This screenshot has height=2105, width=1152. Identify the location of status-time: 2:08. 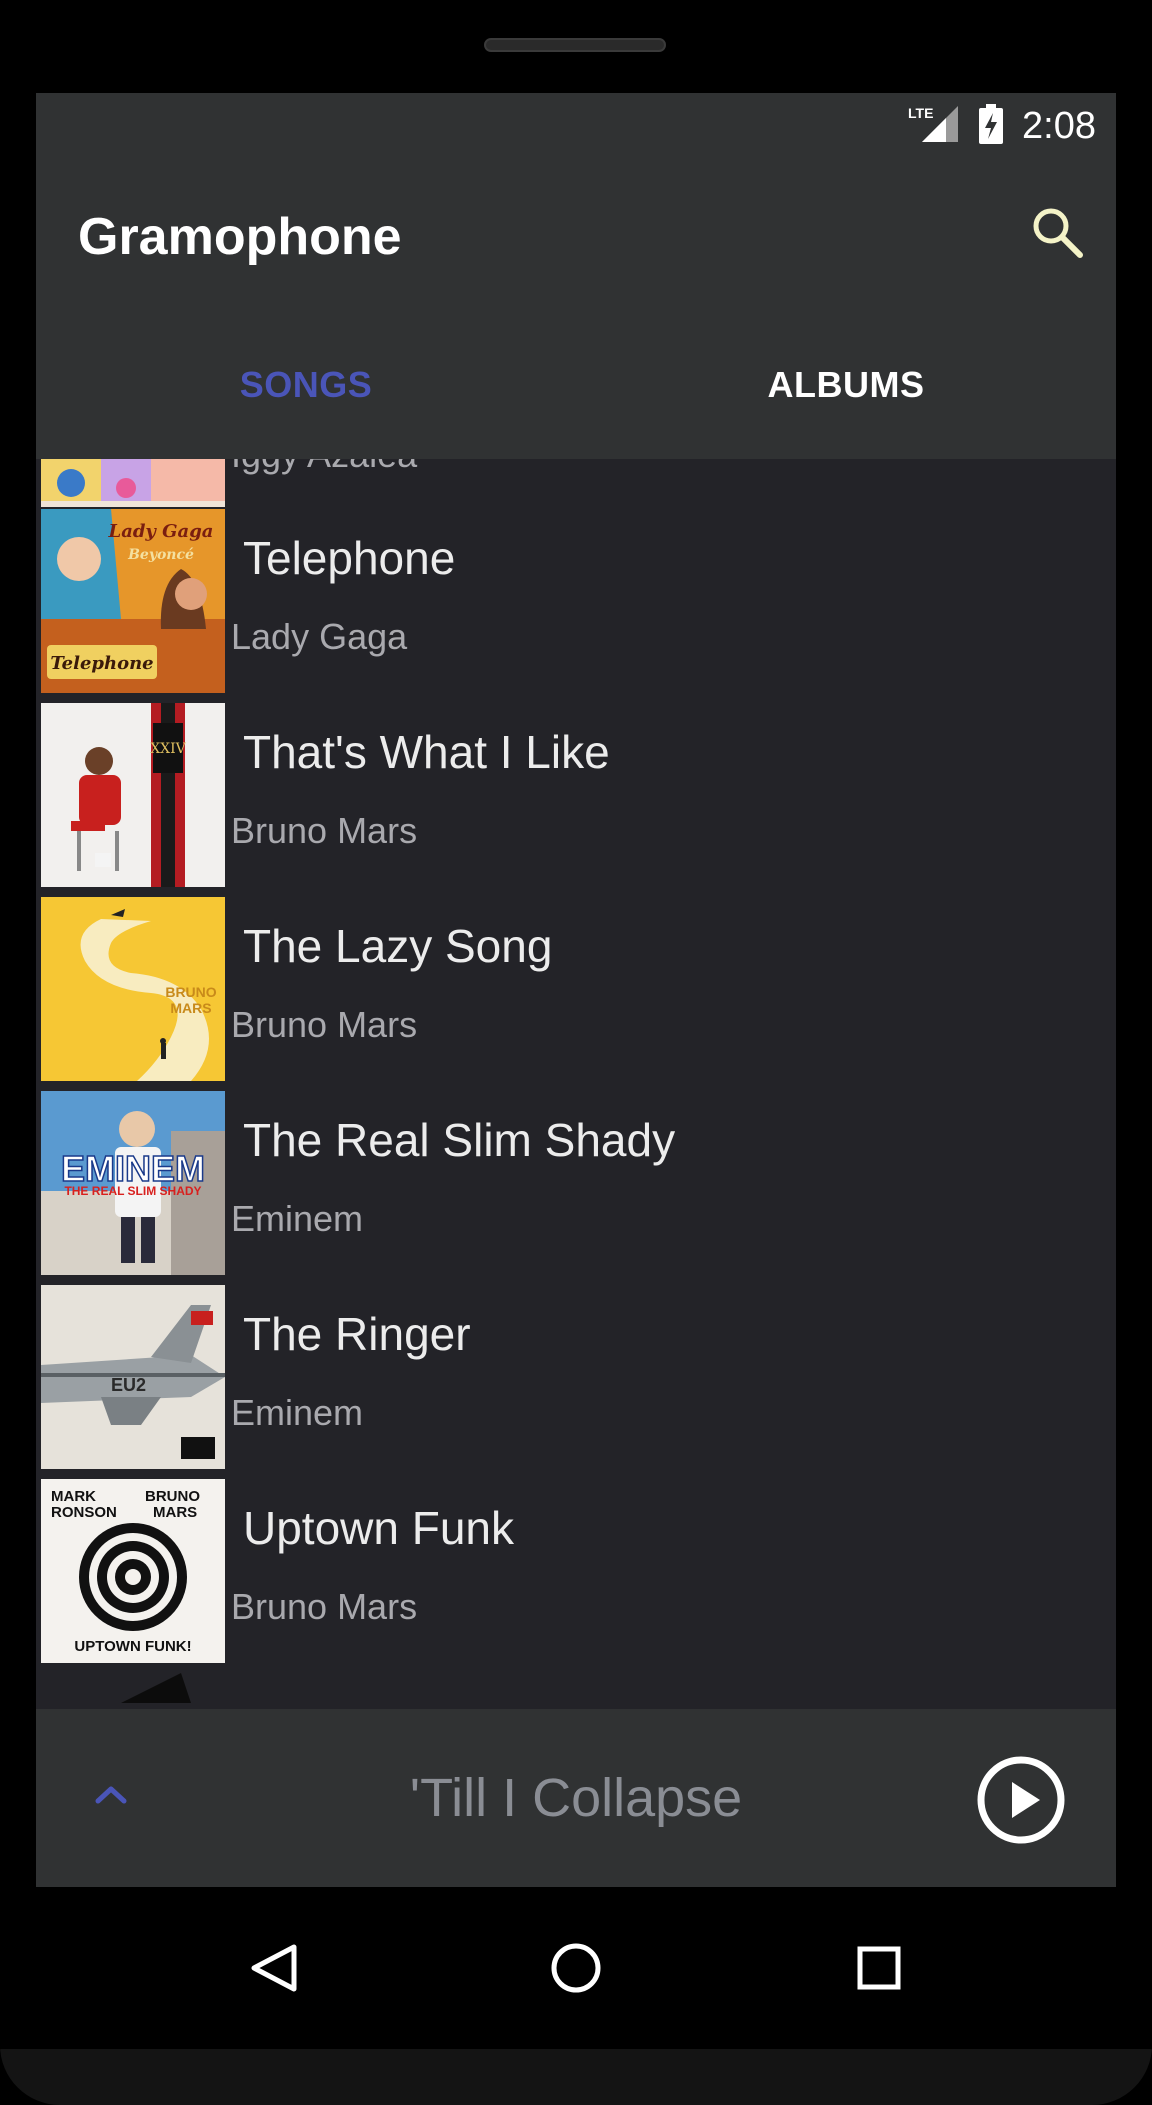
(1059, 125).